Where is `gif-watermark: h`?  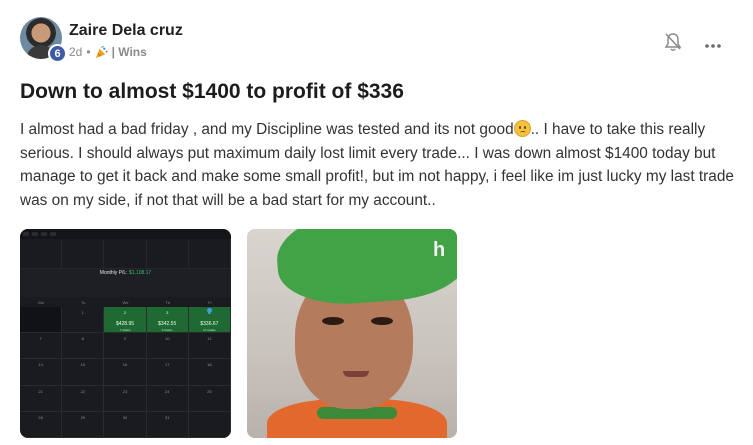 gif-watermark: h is located at coordinates (439, 250).